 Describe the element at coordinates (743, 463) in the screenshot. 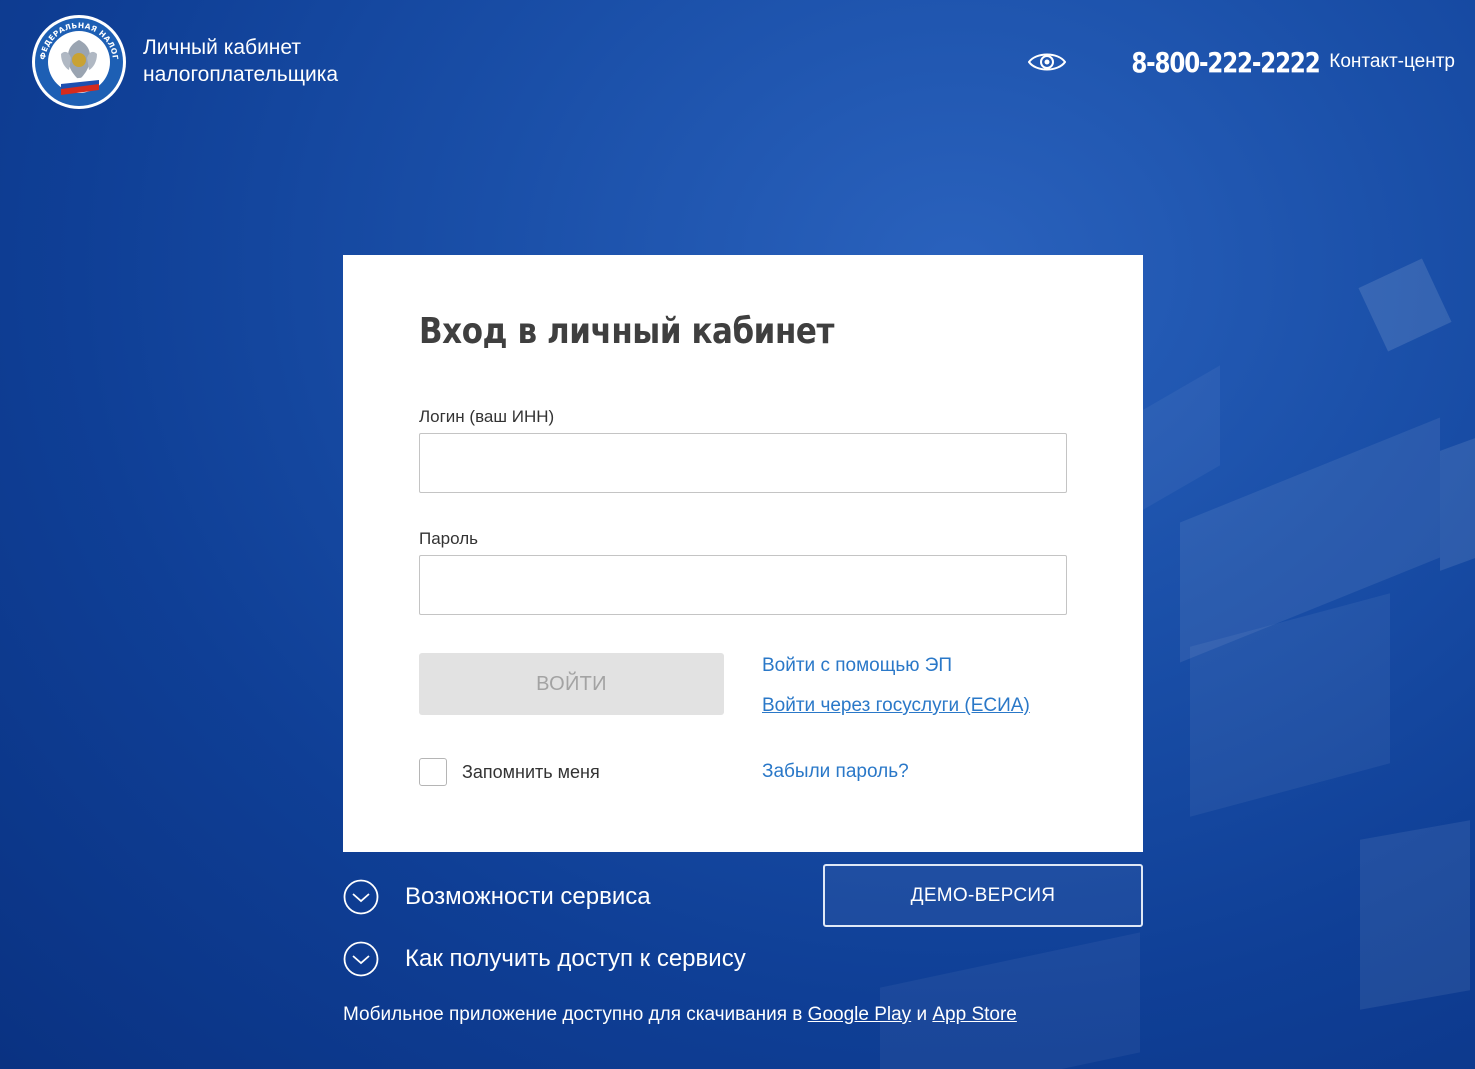

I see `login-input` at that location.